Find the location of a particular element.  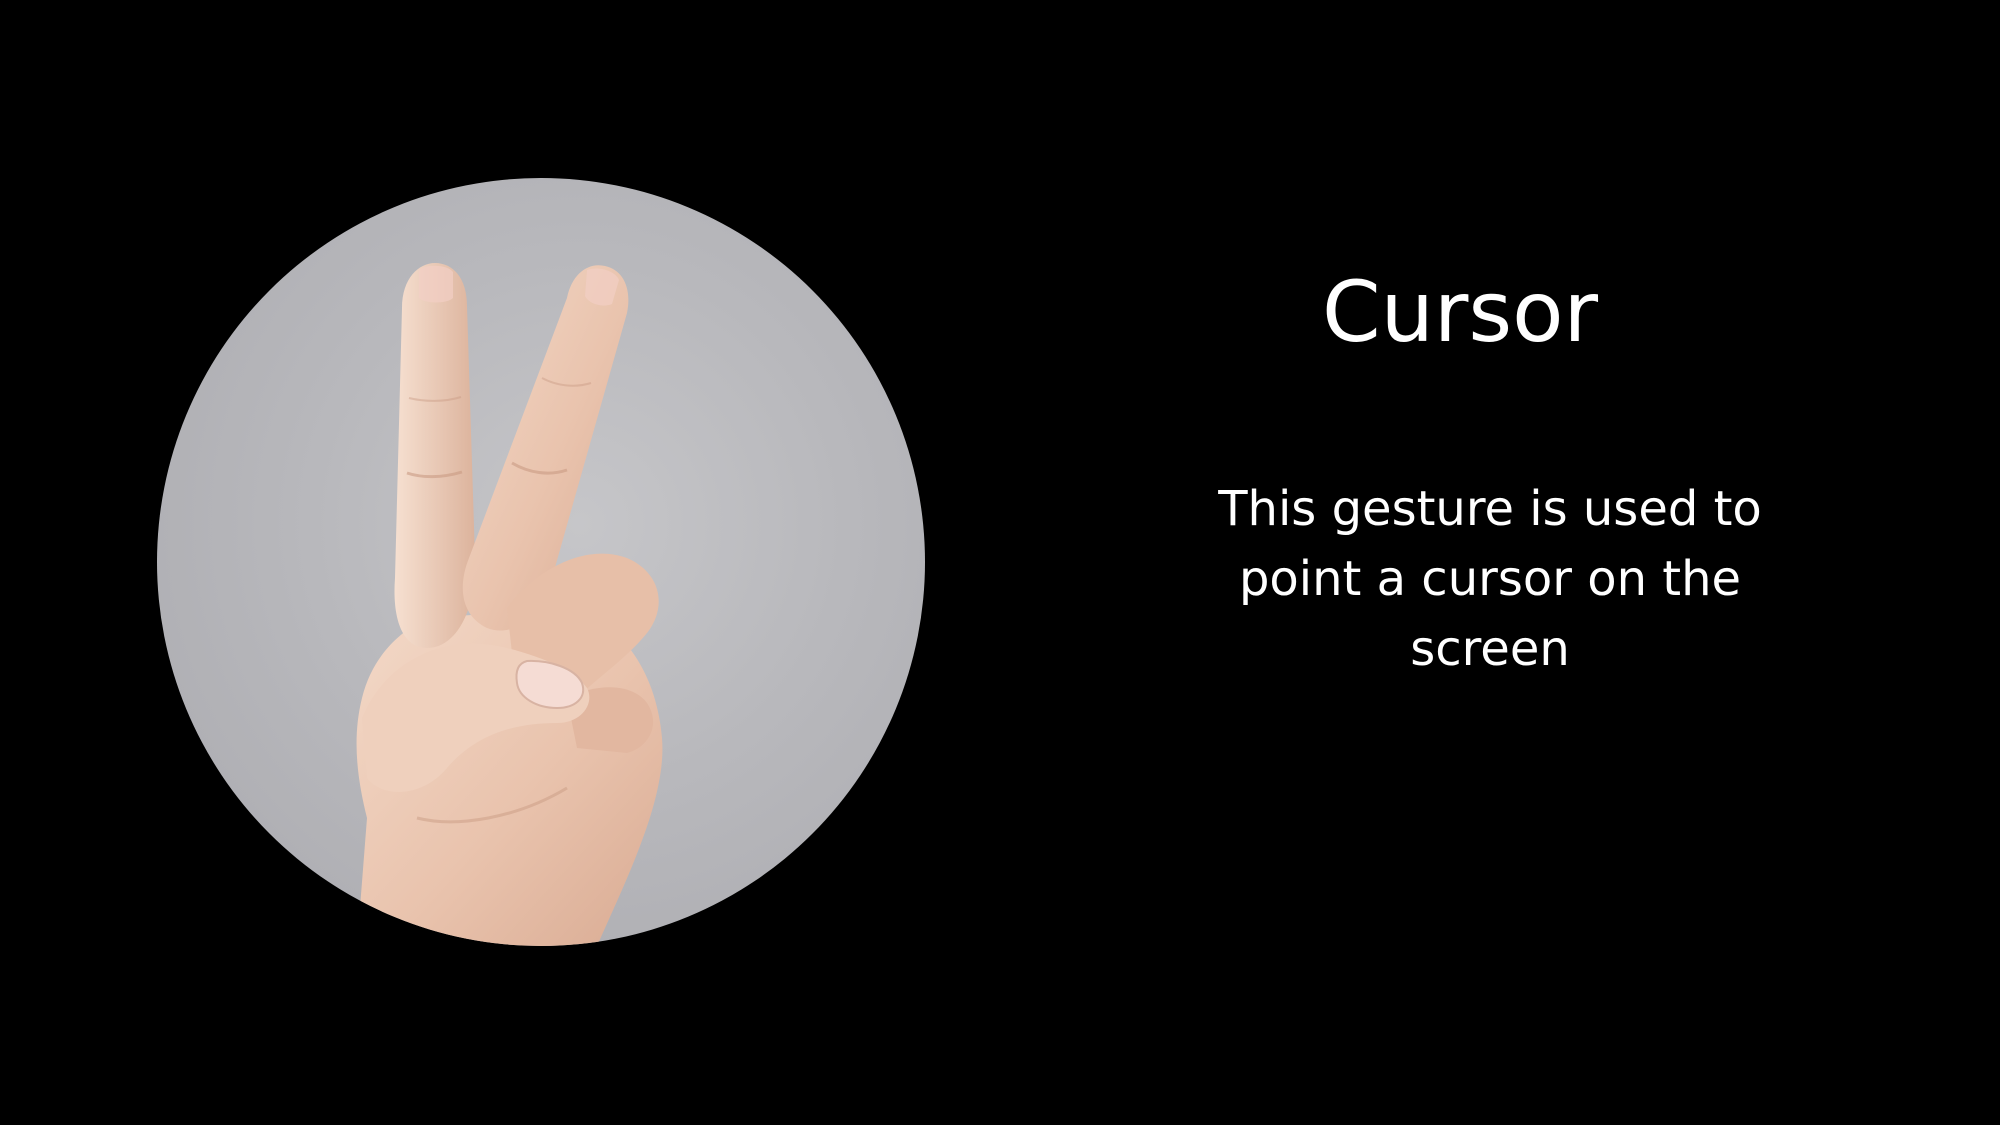

hand-v-gesture-illustration is located at coordinates (509, 604).